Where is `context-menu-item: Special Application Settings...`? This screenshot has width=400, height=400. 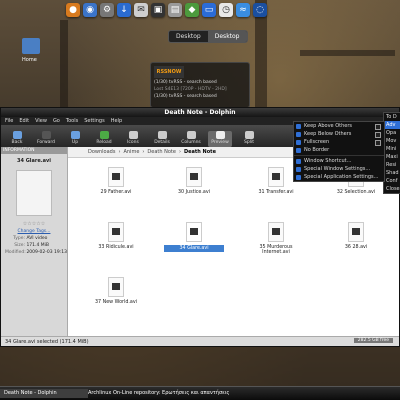
context-menu-item: Special Application Settings... is located at coordinates (339, 177).